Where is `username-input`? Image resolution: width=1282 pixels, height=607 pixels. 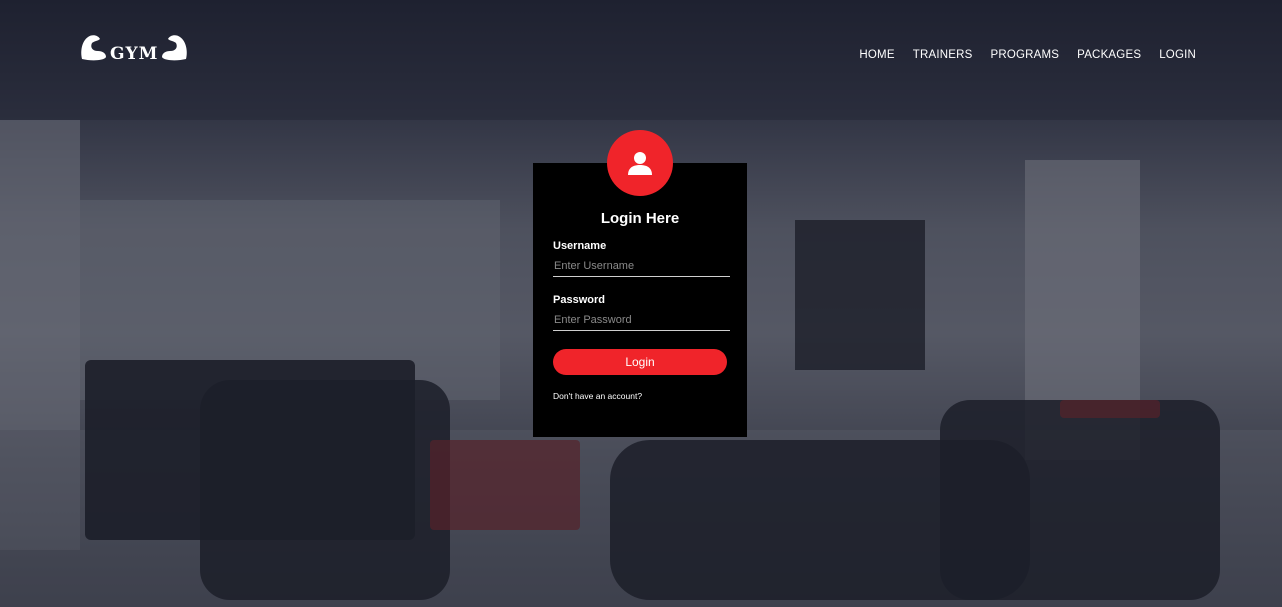
username-input is located at coordinates (641, 266).